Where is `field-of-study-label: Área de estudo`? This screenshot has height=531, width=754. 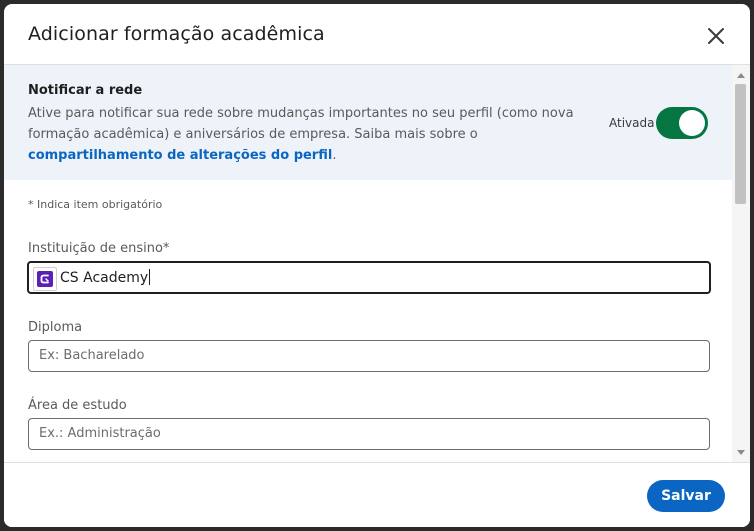
field-of-study-label: Área de estudo is located at coordinates (77, 405).